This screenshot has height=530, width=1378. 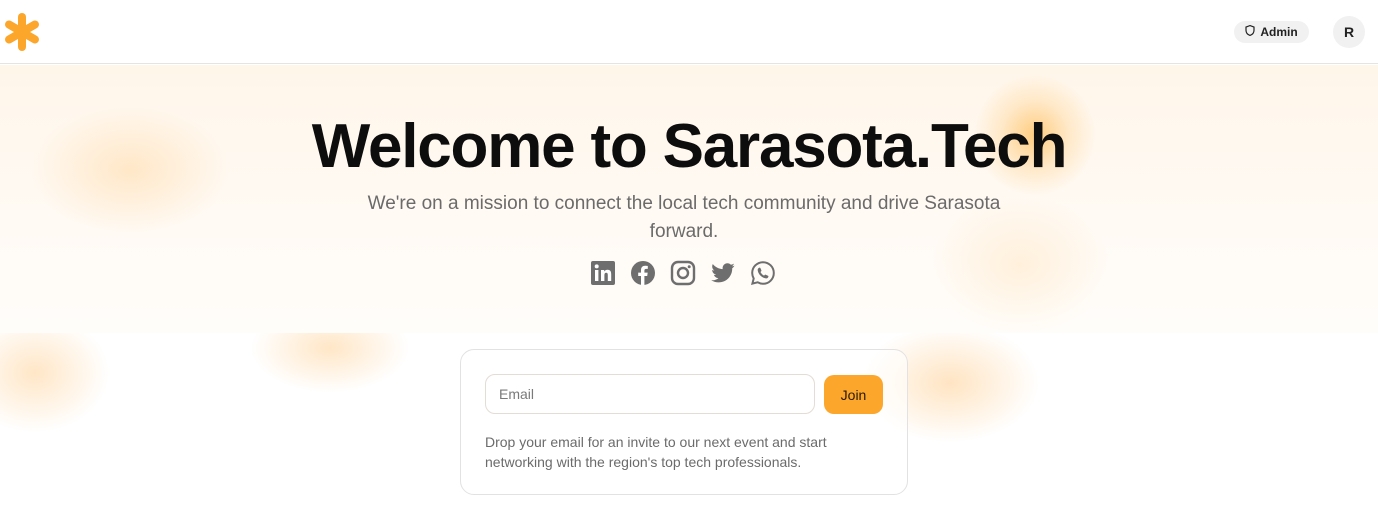 What do you see at coordinates (763, 273) in the screenshot?
I see `whatsapp-icon` at bounding box center [763, 273].